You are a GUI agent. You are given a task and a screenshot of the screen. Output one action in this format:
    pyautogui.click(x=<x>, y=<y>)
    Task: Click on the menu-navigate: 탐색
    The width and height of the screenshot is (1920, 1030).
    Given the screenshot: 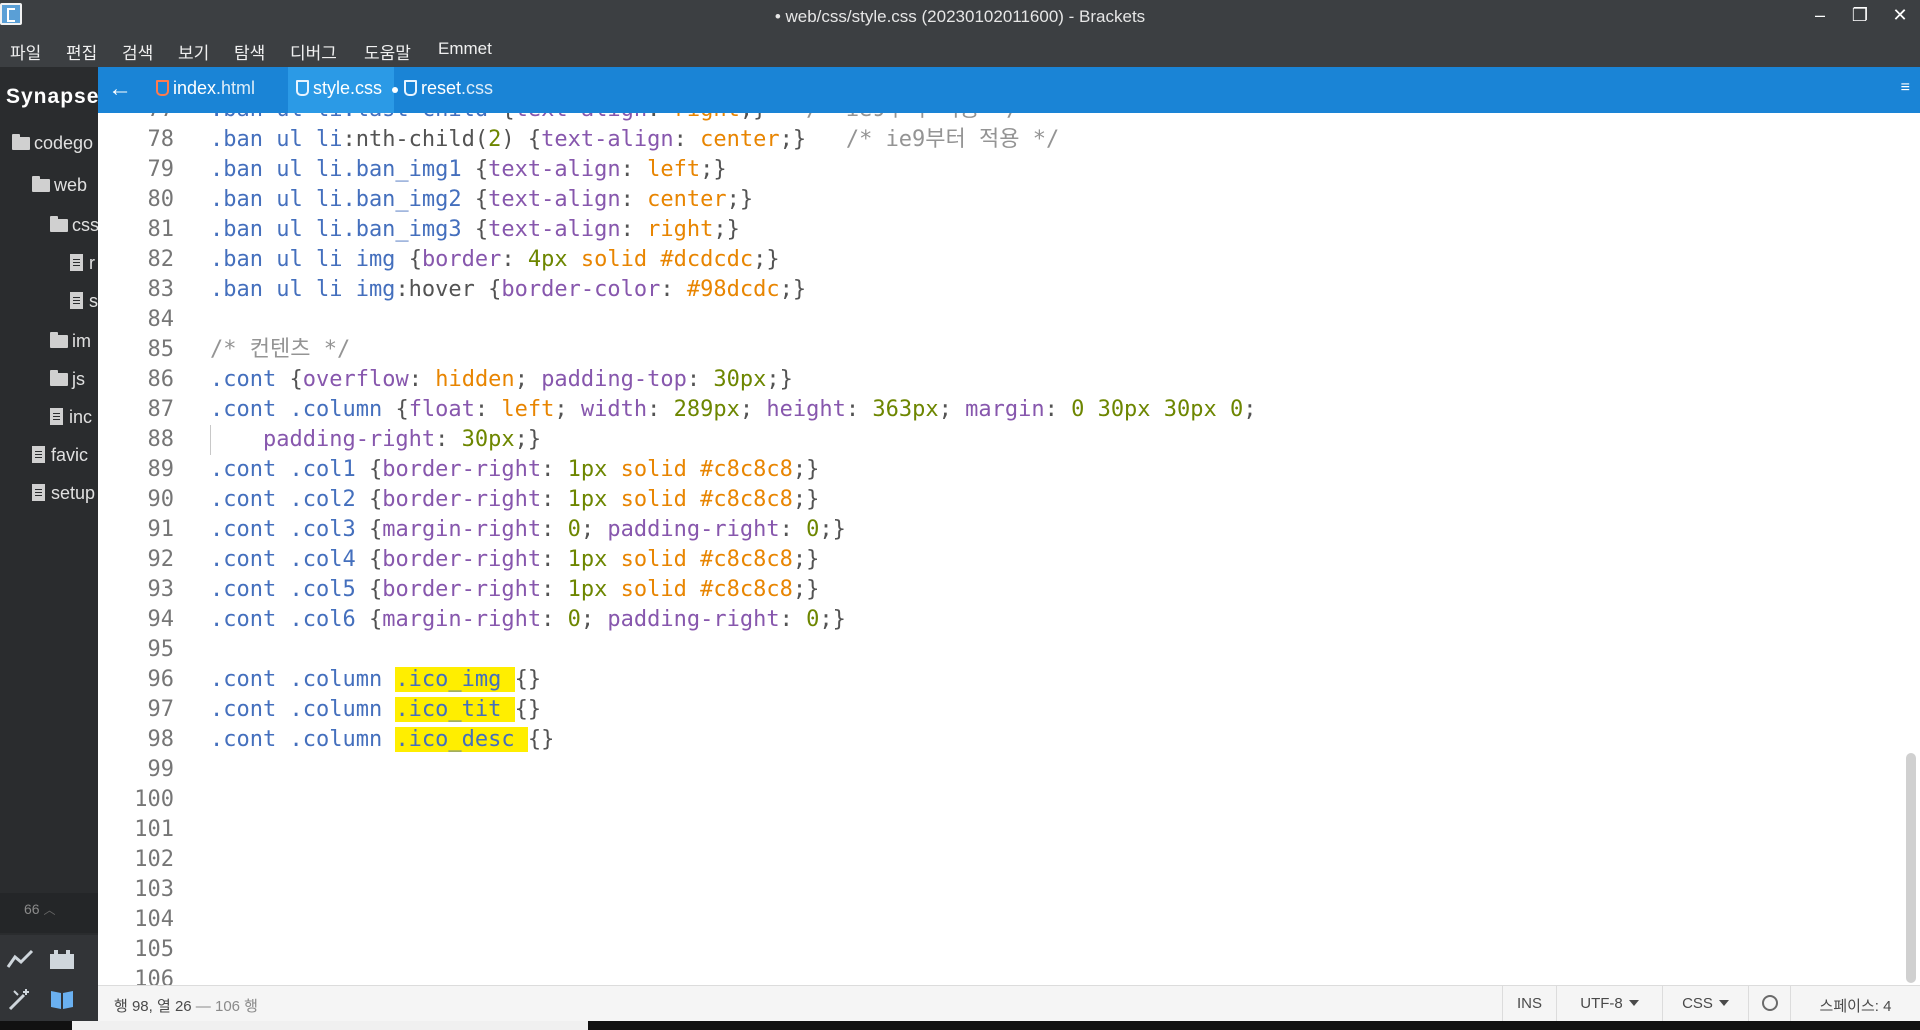 What is the action you would take?
    pyautogui.click(x=249, y=51)
    